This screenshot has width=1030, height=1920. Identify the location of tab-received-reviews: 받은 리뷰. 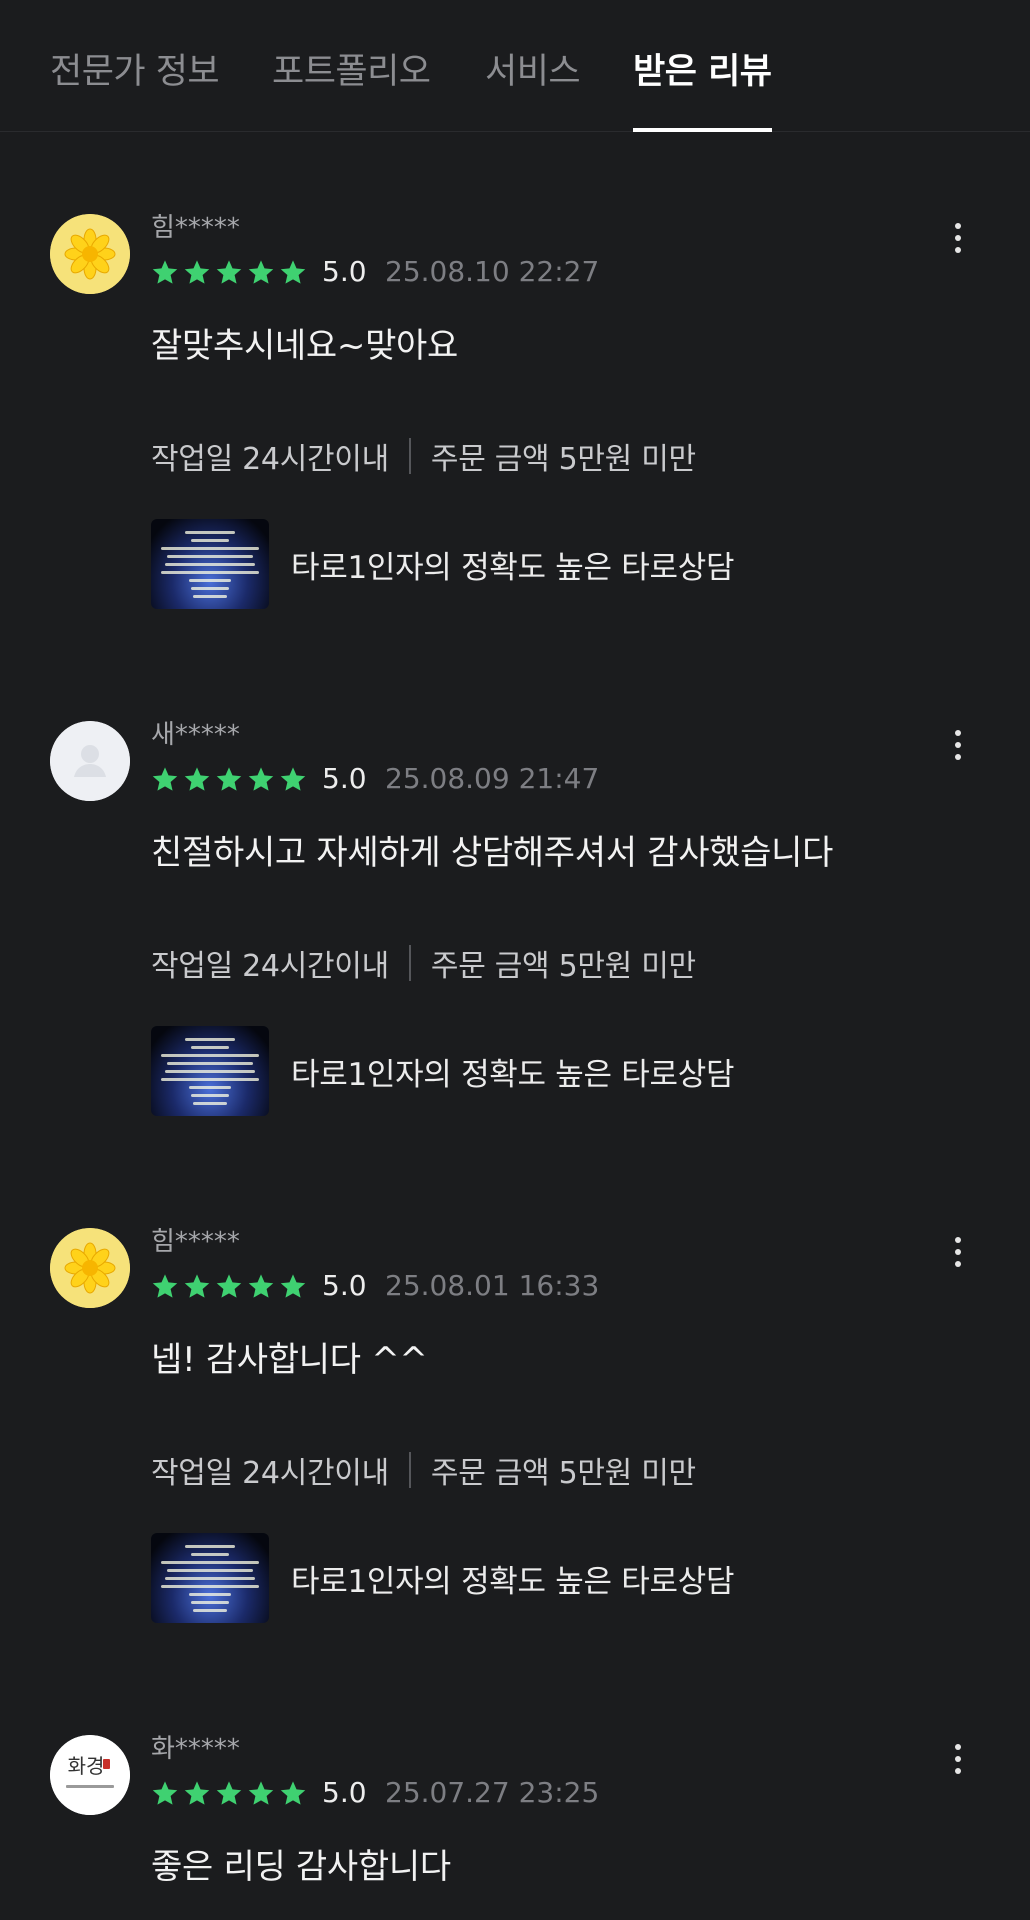
(702, 90).